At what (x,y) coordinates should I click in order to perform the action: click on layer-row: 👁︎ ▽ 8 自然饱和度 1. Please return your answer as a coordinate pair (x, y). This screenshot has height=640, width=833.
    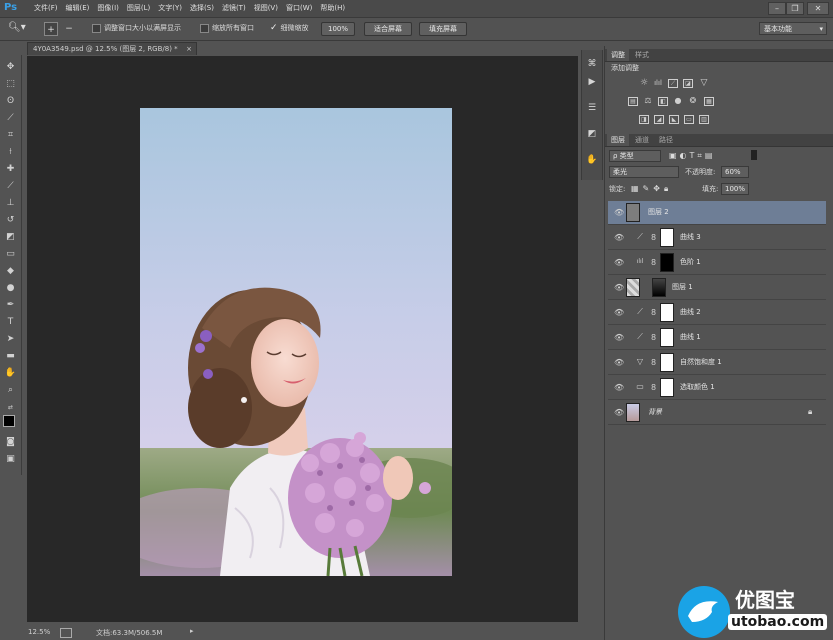
    Looking at the image, I should click on (717, 363).